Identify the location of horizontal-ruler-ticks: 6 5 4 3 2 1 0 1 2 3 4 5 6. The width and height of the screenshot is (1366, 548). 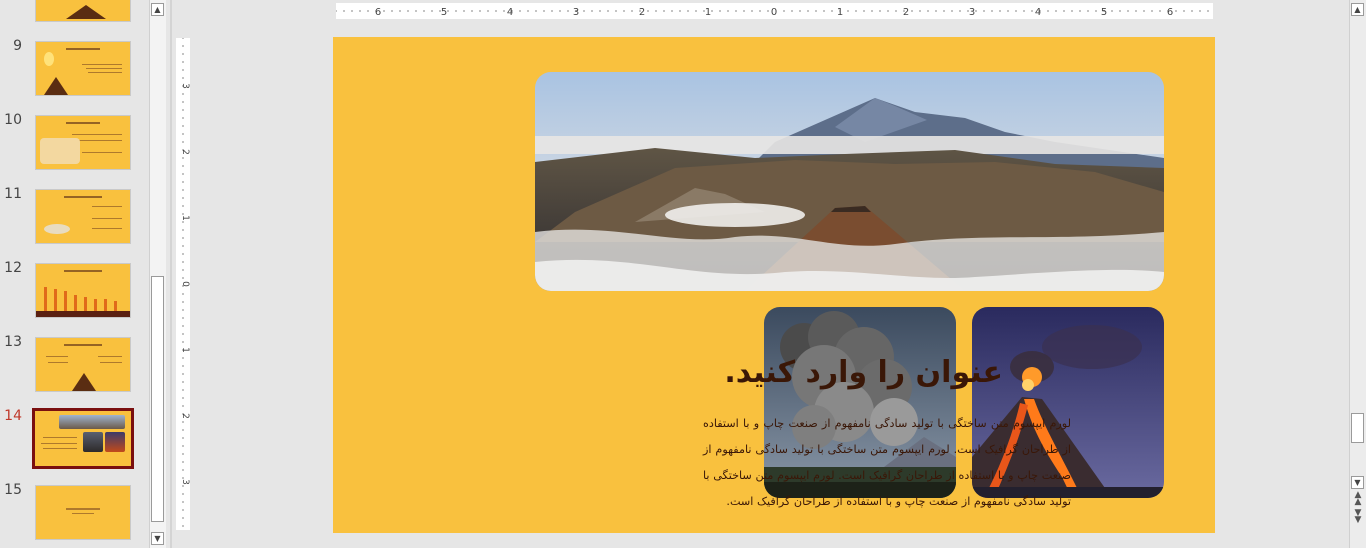
(772, 12).